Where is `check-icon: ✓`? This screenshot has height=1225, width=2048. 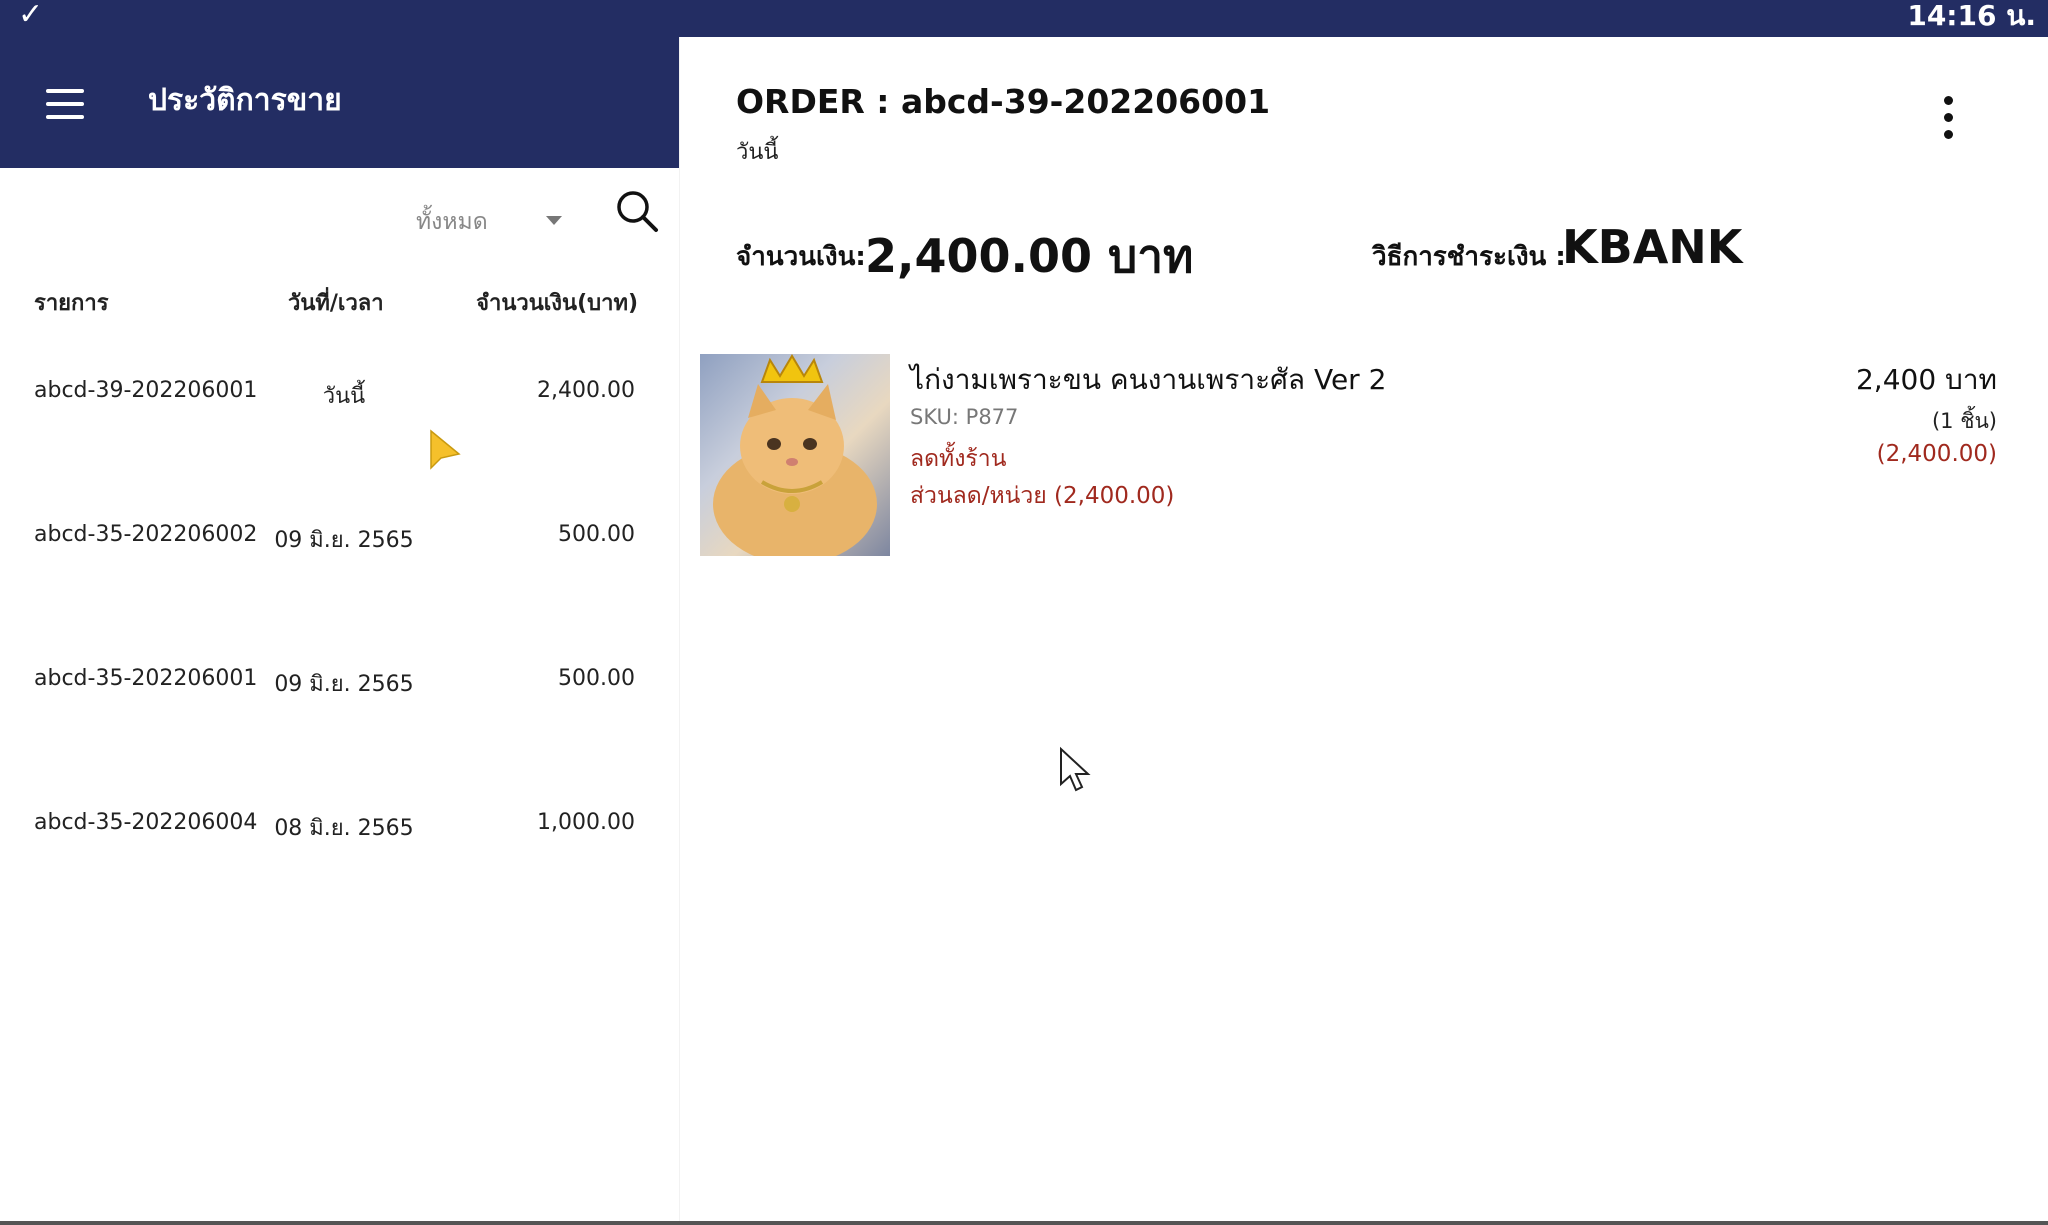 check-icon: ✓ is located at coordinates (31, 16).